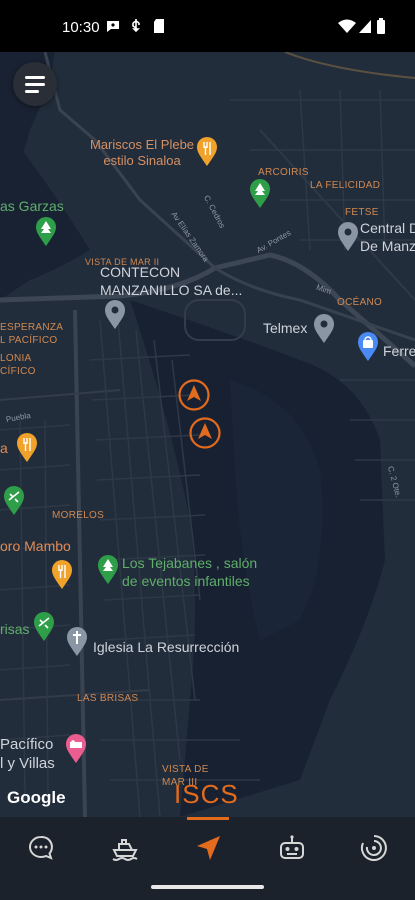 Image resolution: width=415 pixels, height=900 pixels. I want to click on spinner-icon, so click(373, 848).